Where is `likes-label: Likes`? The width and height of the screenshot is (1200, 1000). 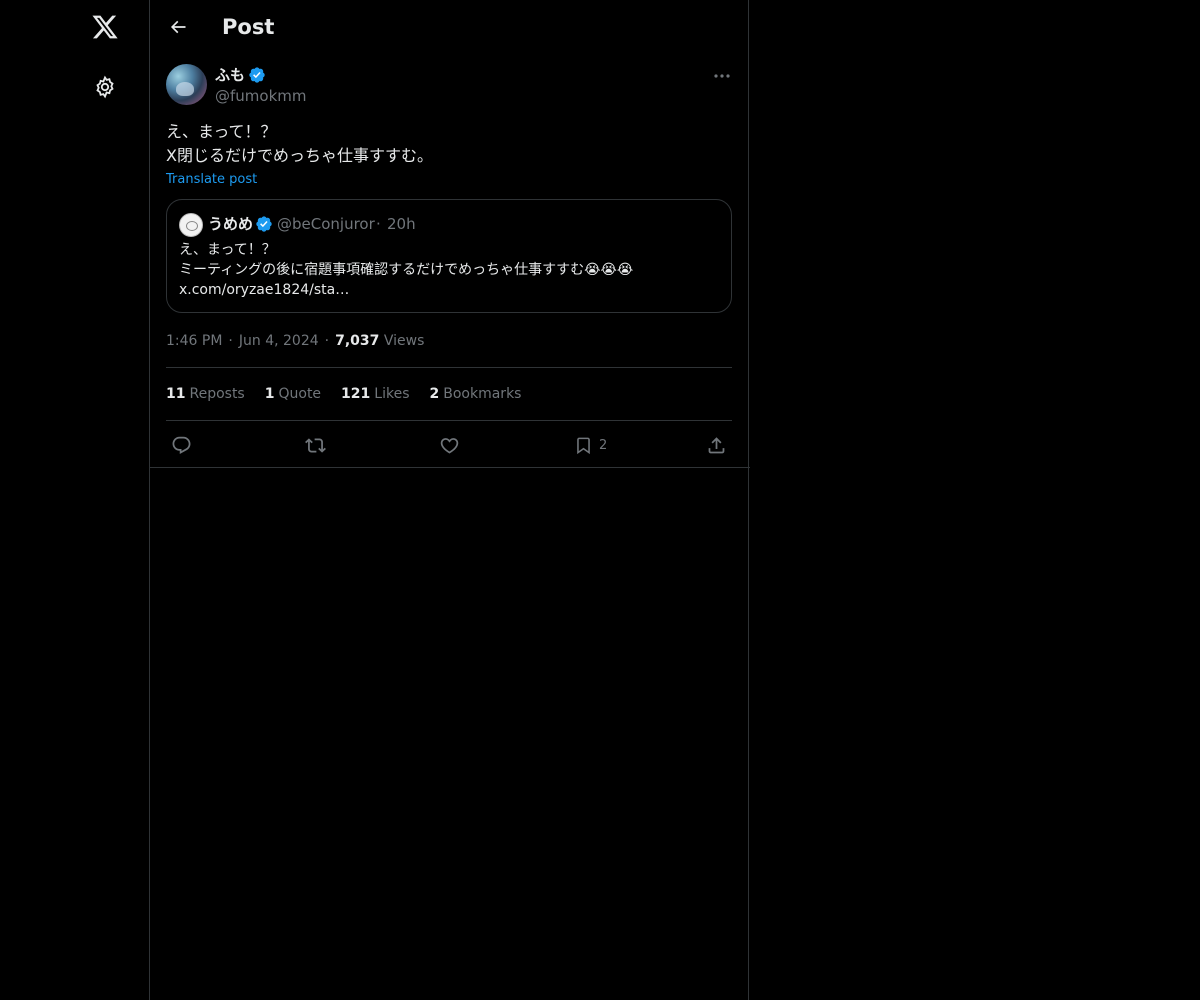
likes-label: Likes is located at coordinates (392, 394).